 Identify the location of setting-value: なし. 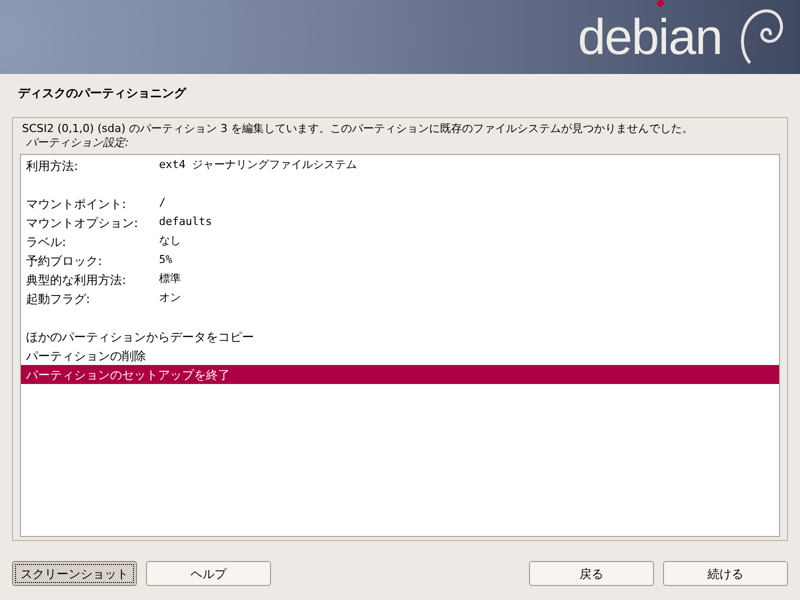
(170, 241).